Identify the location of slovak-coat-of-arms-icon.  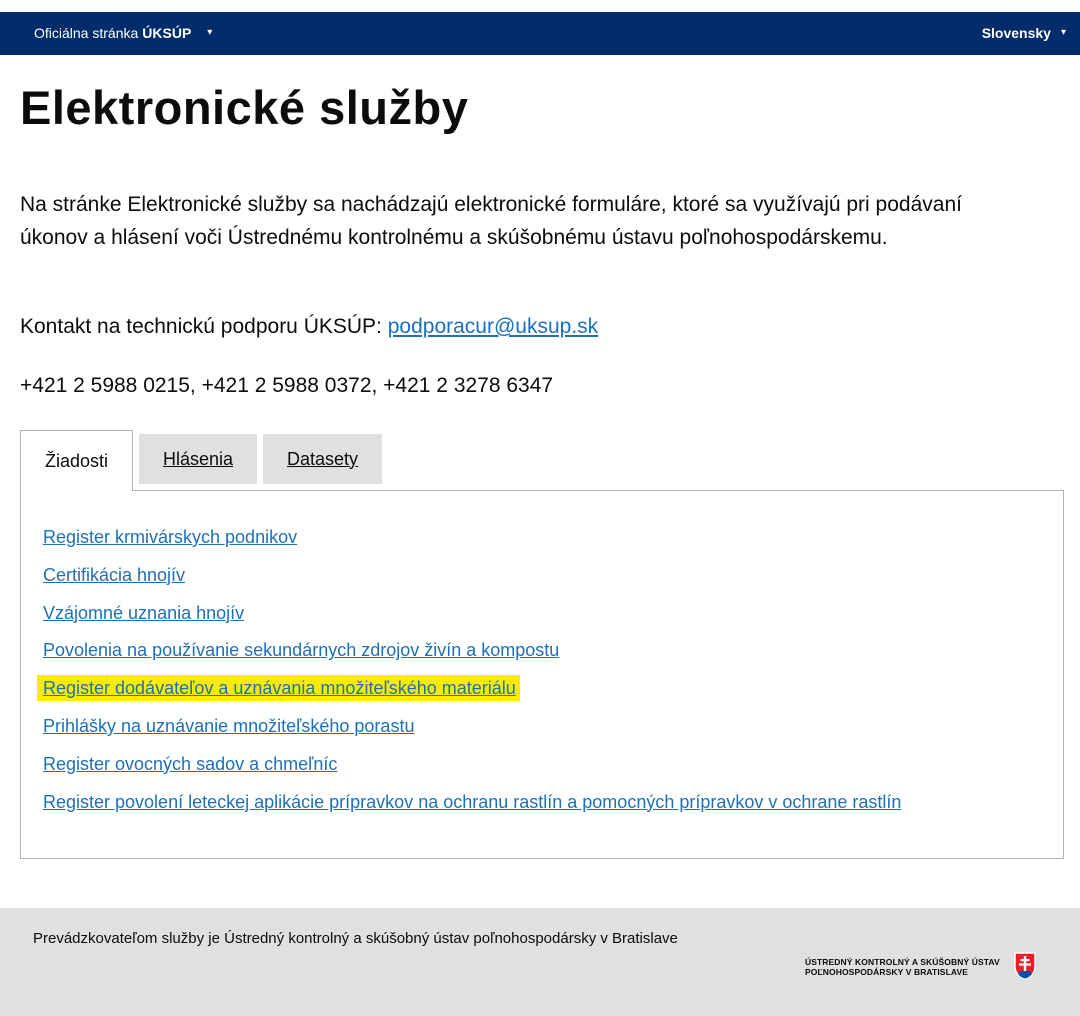
(1025, 966).